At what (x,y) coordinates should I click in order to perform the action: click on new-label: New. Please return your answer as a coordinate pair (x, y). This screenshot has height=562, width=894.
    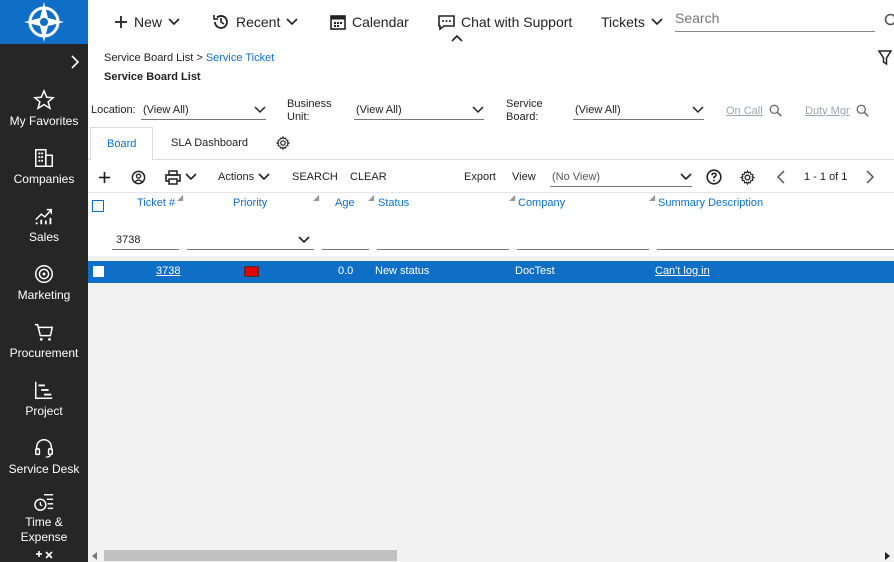
    Looking at the image, I should click on (148, 22).